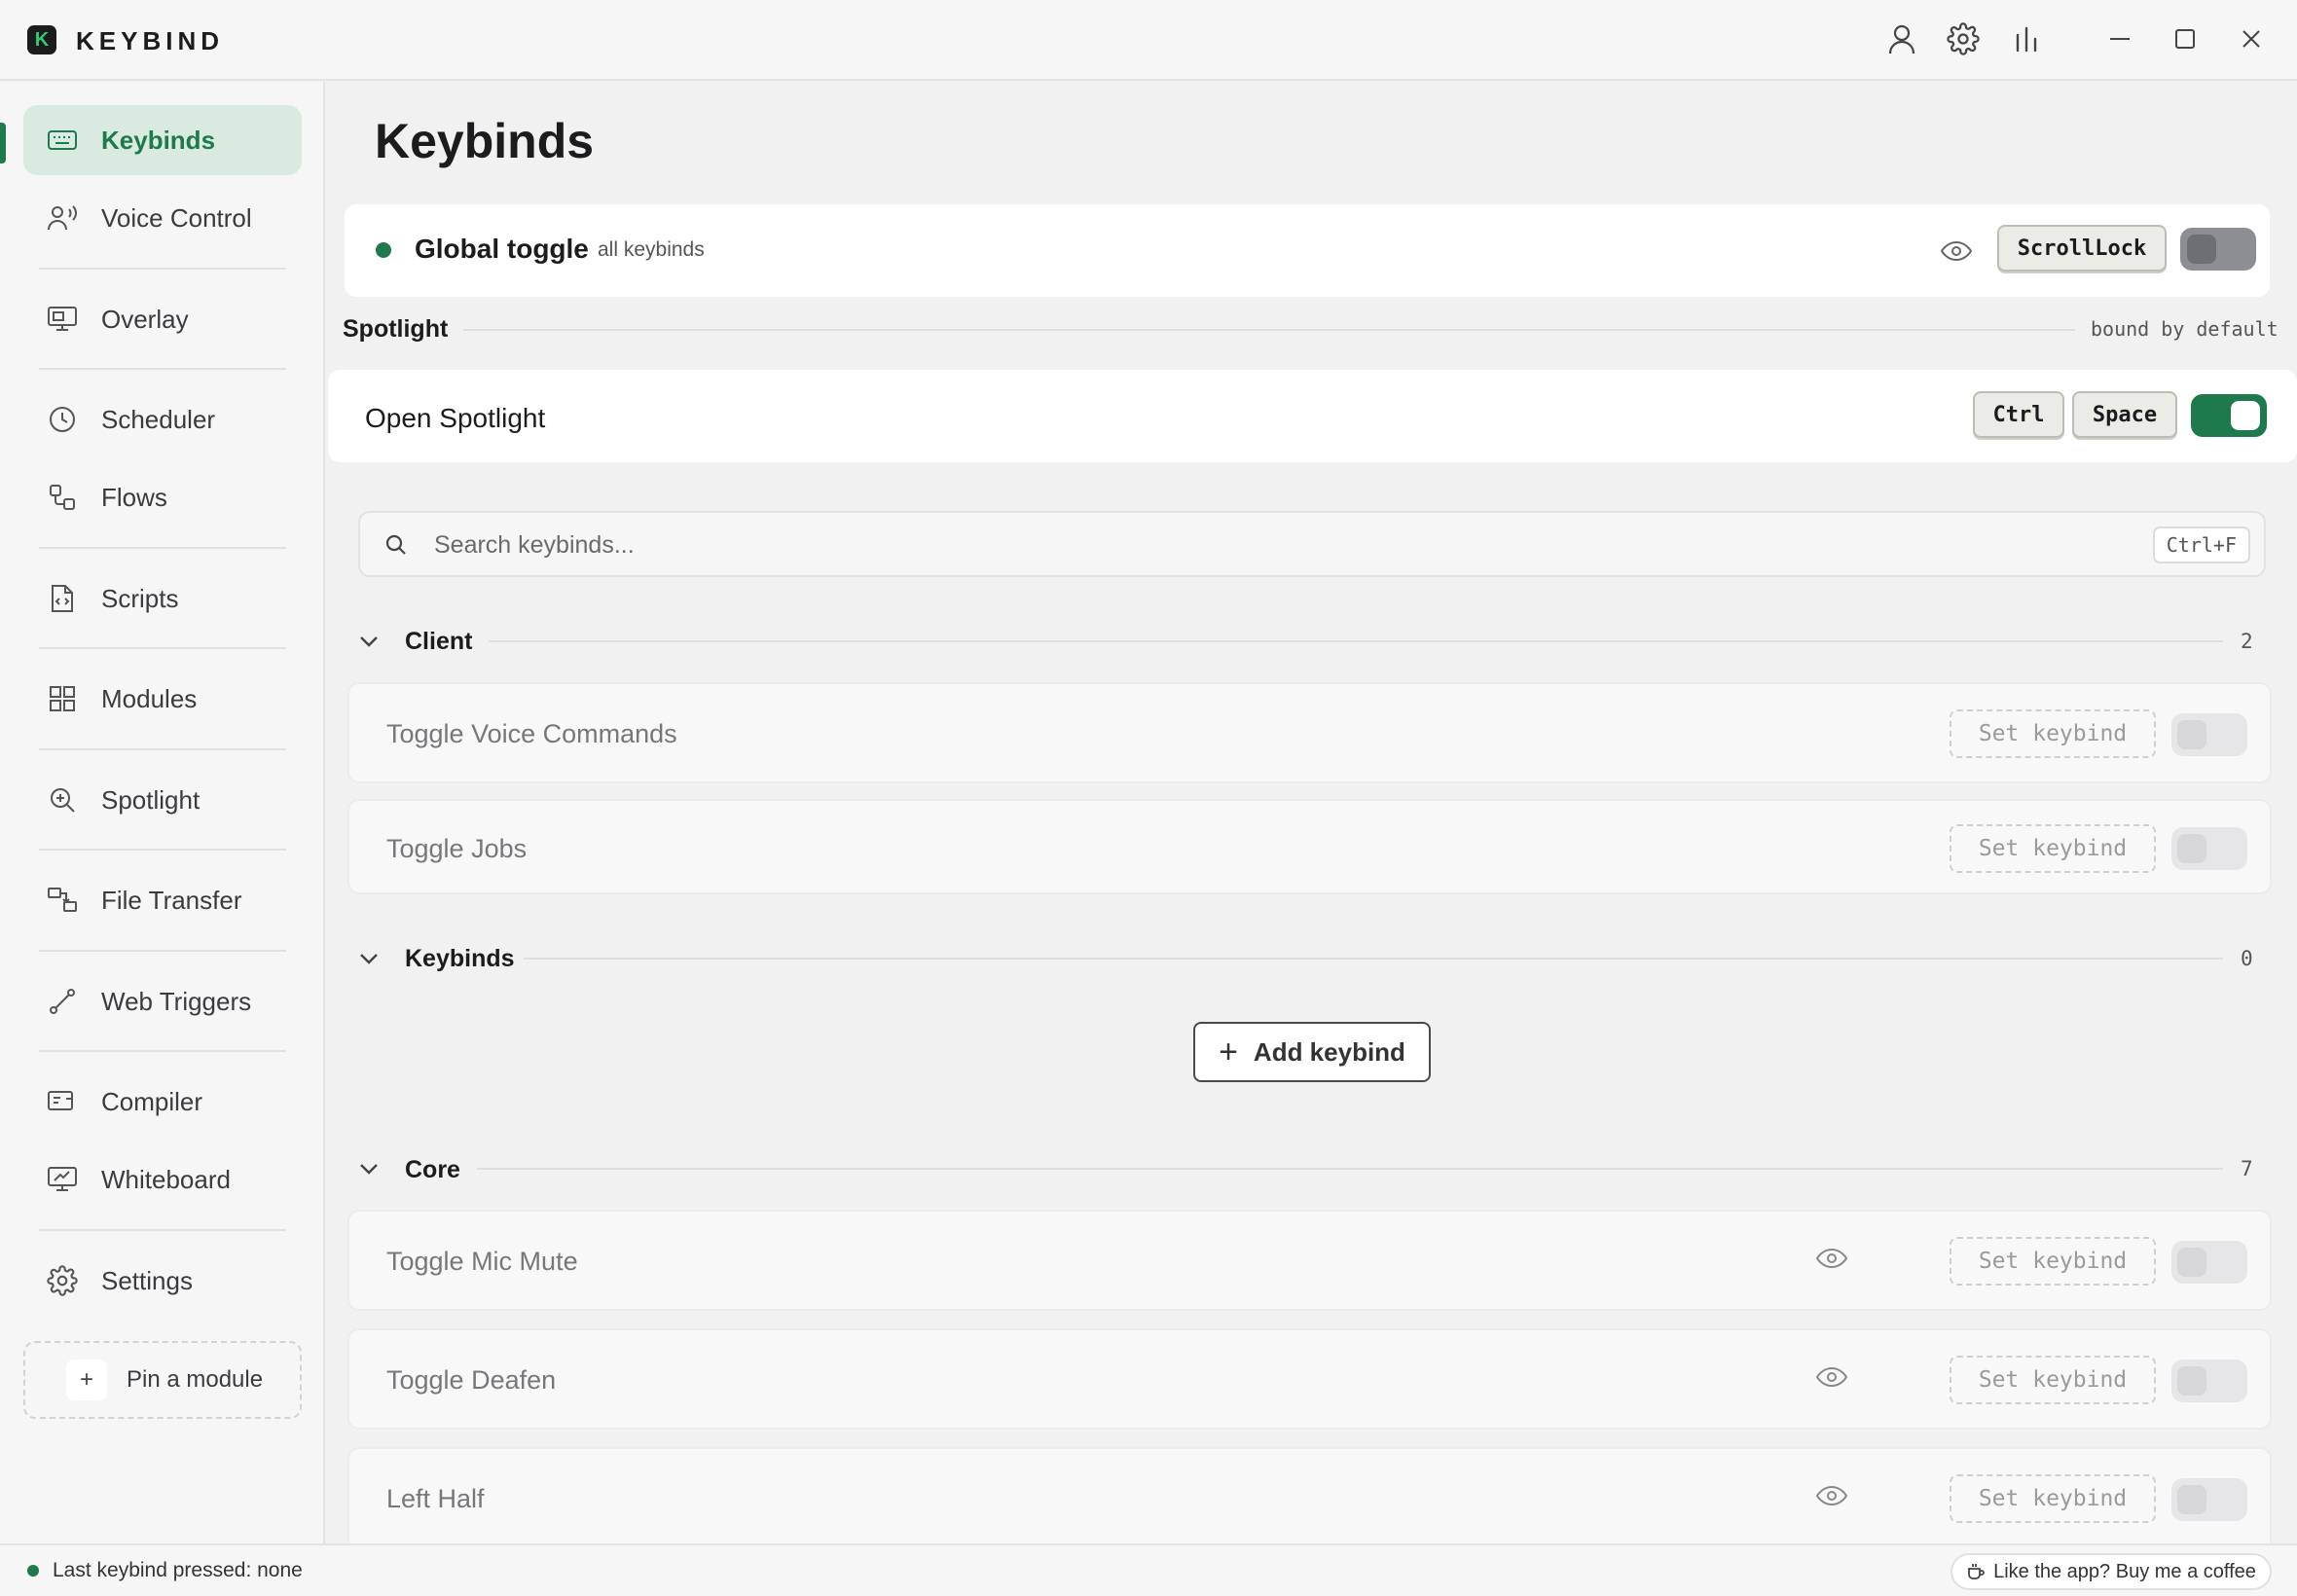  What do you see at coordinates (162, 1281) in the screenshot?
I see `sidebar-item-settings: Settings` at bounding box center [162, 1281].